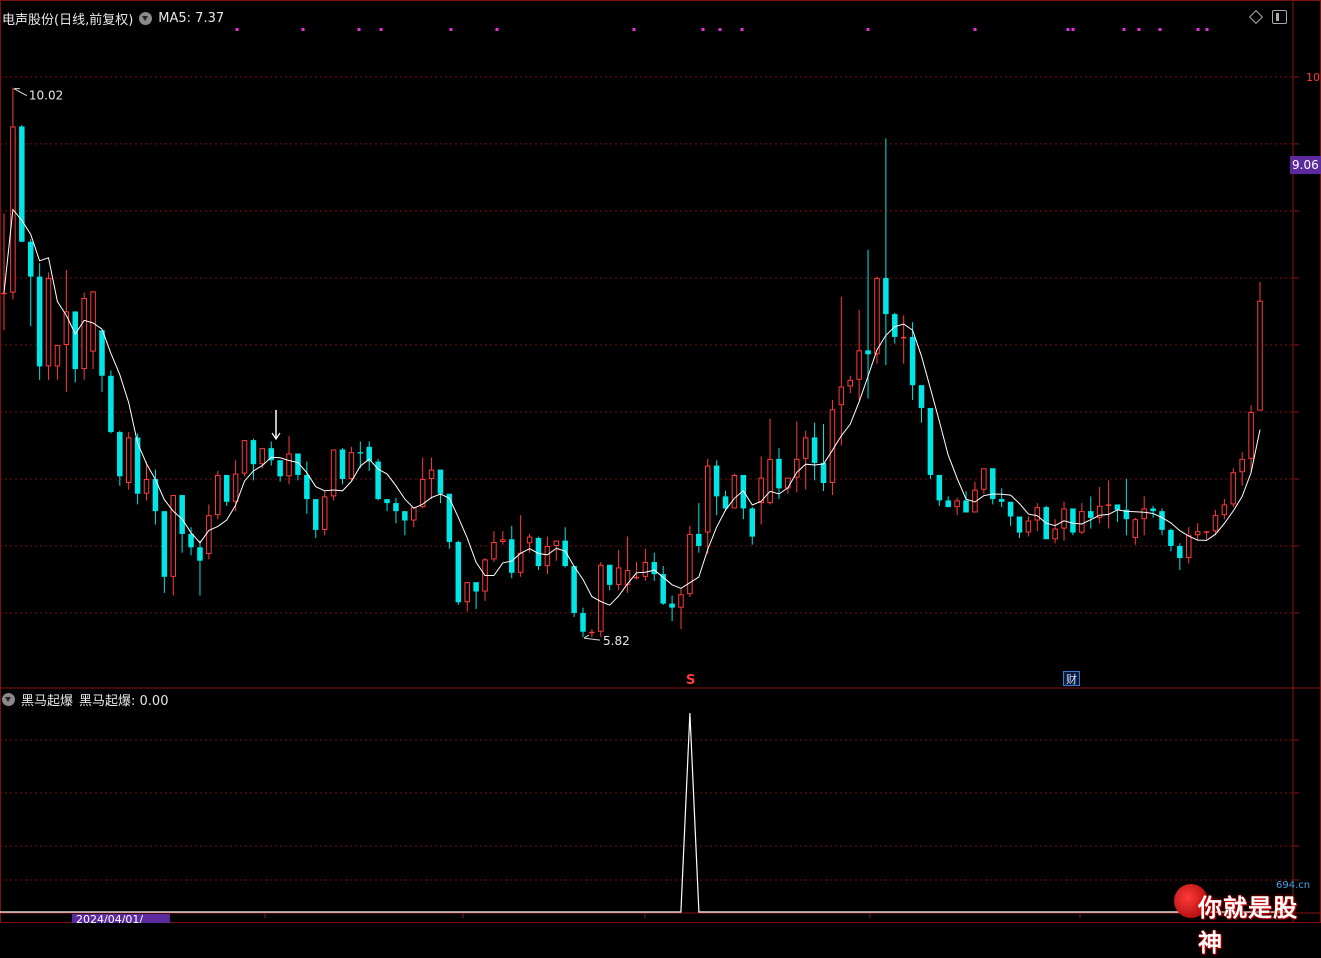  I want to click on indicator-title: 黑马起爆, so click(47, 701).